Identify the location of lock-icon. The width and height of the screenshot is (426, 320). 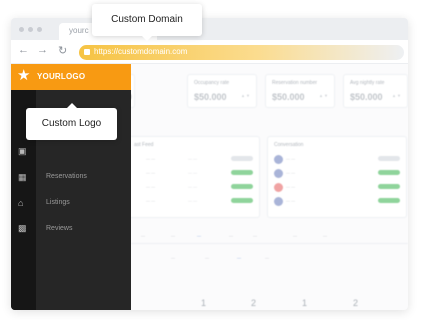
(87, 52).